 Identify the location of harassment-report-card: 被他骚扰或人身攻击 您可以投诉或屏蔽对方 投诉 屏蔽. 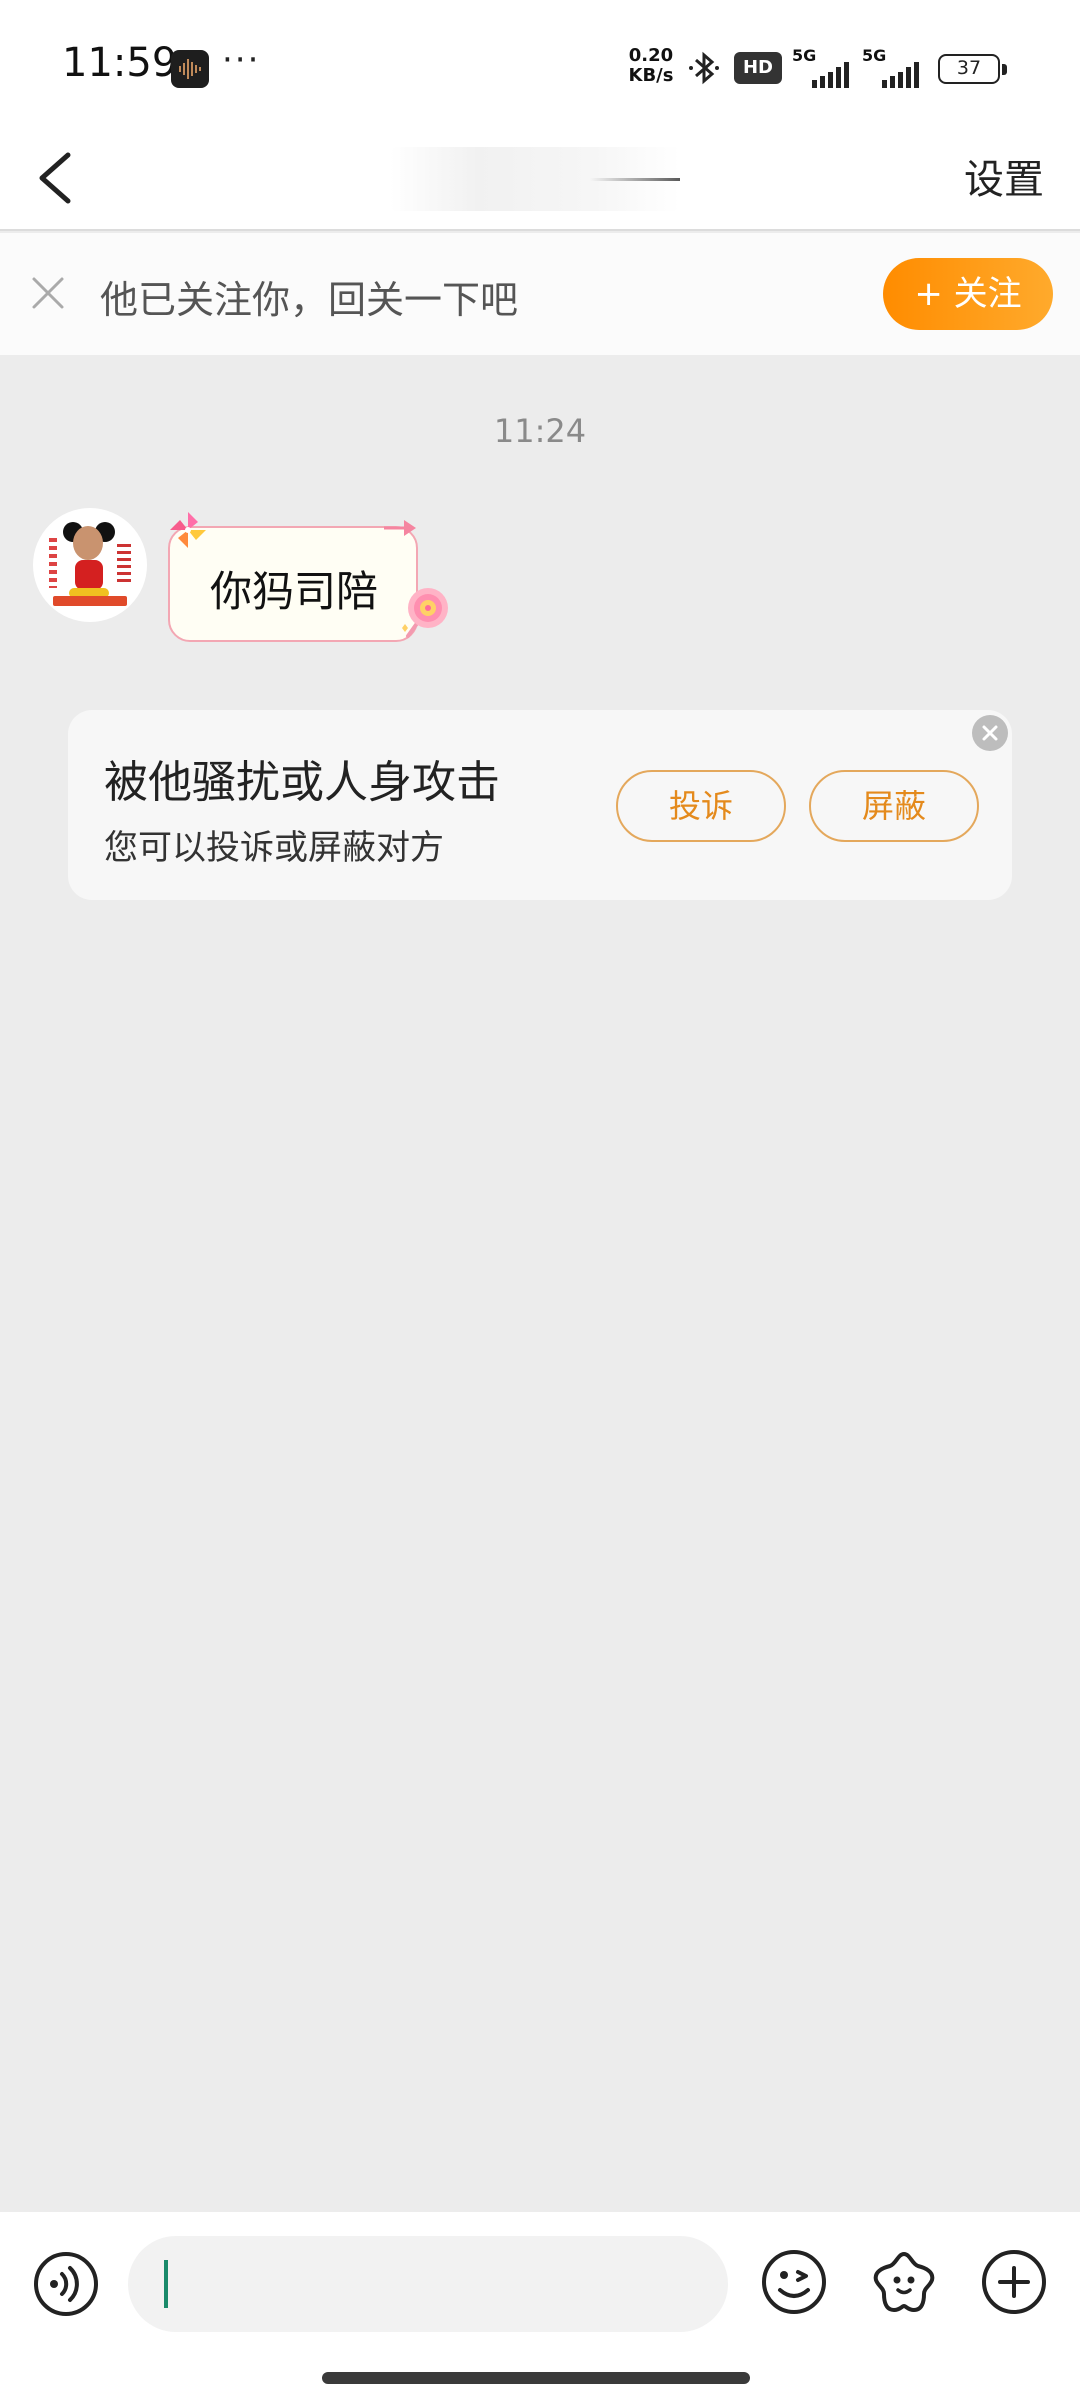
(540, 805).